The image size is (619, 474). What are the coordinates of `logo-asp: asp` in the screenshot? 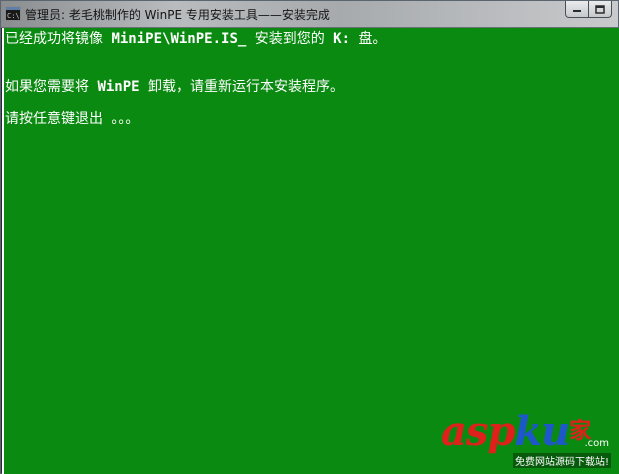 It's located at (478, 431).